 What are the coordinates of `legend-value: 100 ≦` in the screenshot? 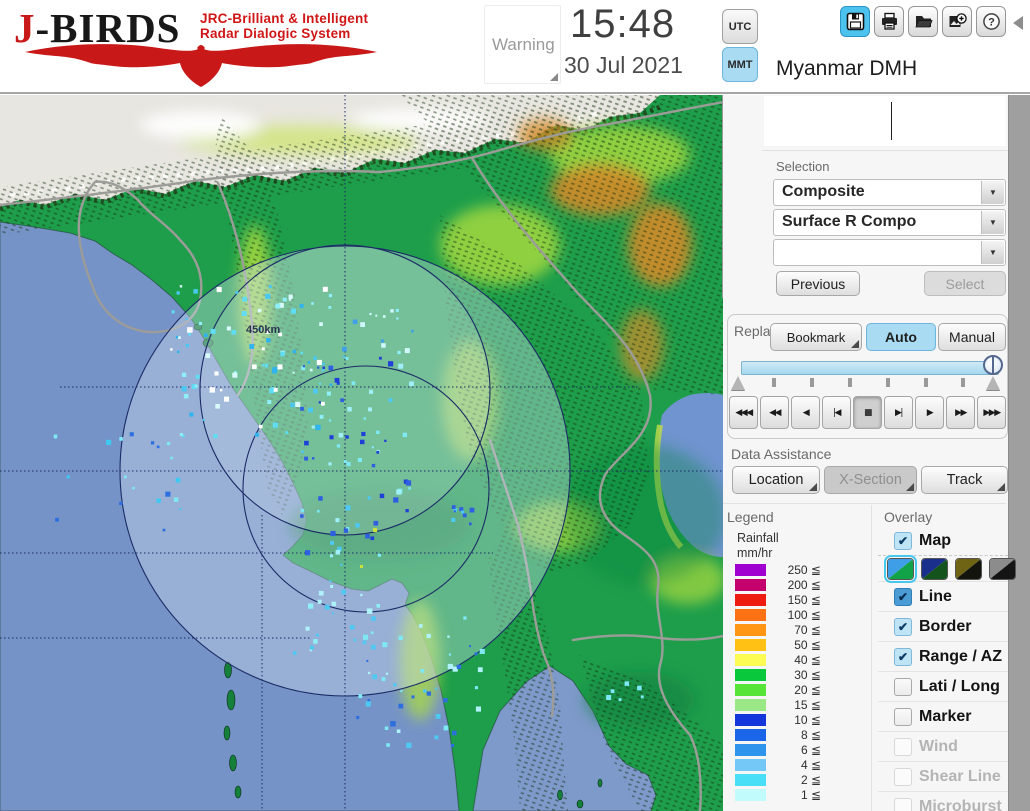 It's located at (804, 614).